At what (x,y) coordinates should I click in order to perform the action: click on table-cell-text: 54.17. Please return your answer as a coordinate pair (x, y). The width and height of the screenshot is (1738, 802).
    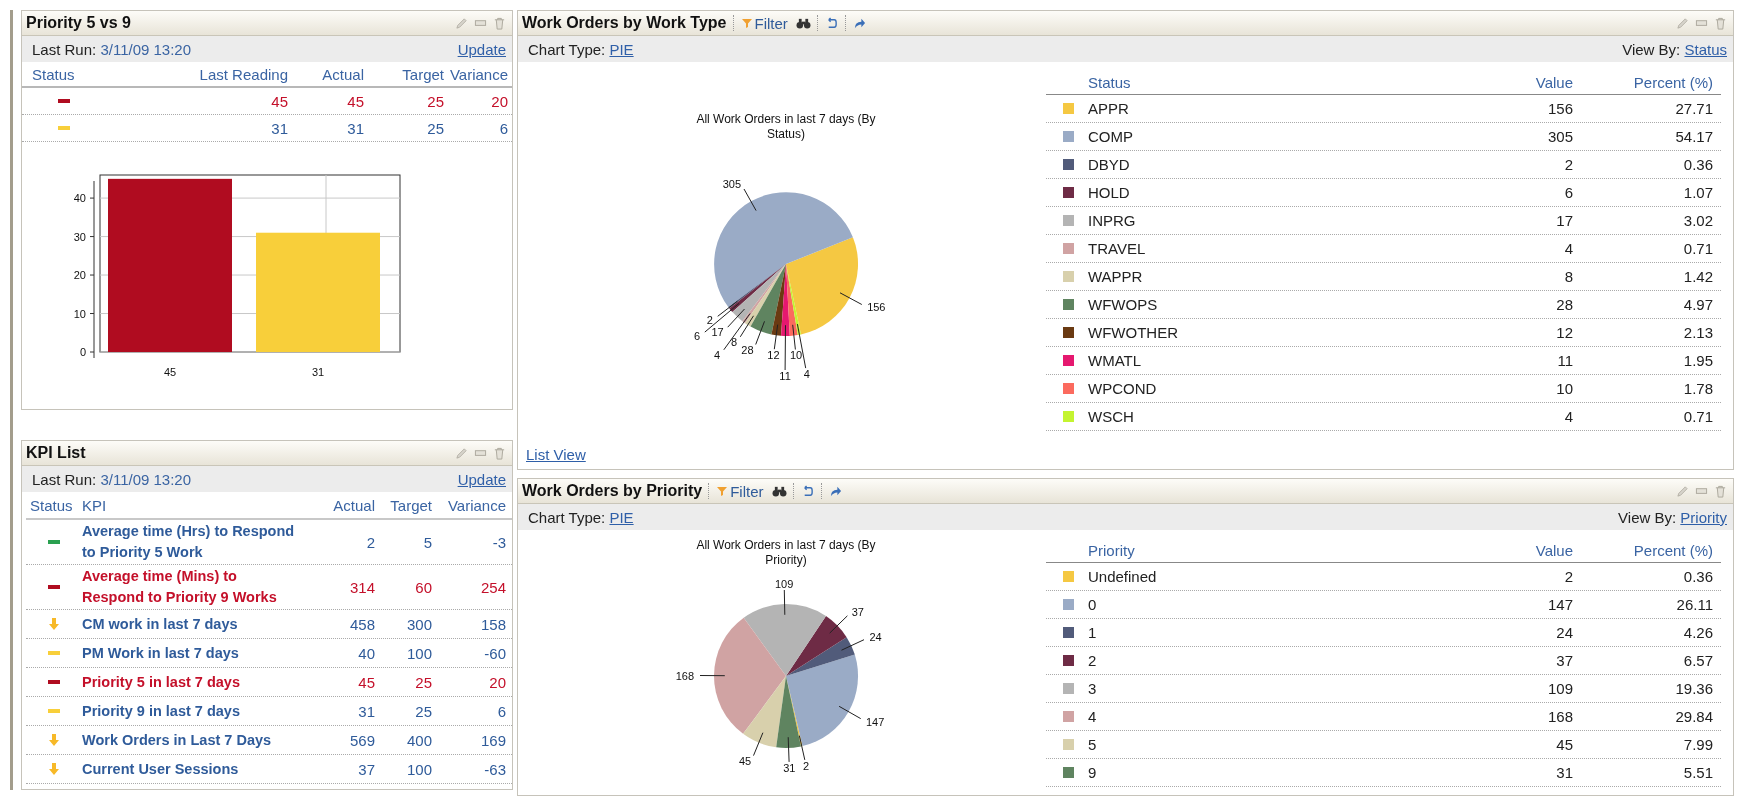
    Looking at the image, I should click on (1693, 136).